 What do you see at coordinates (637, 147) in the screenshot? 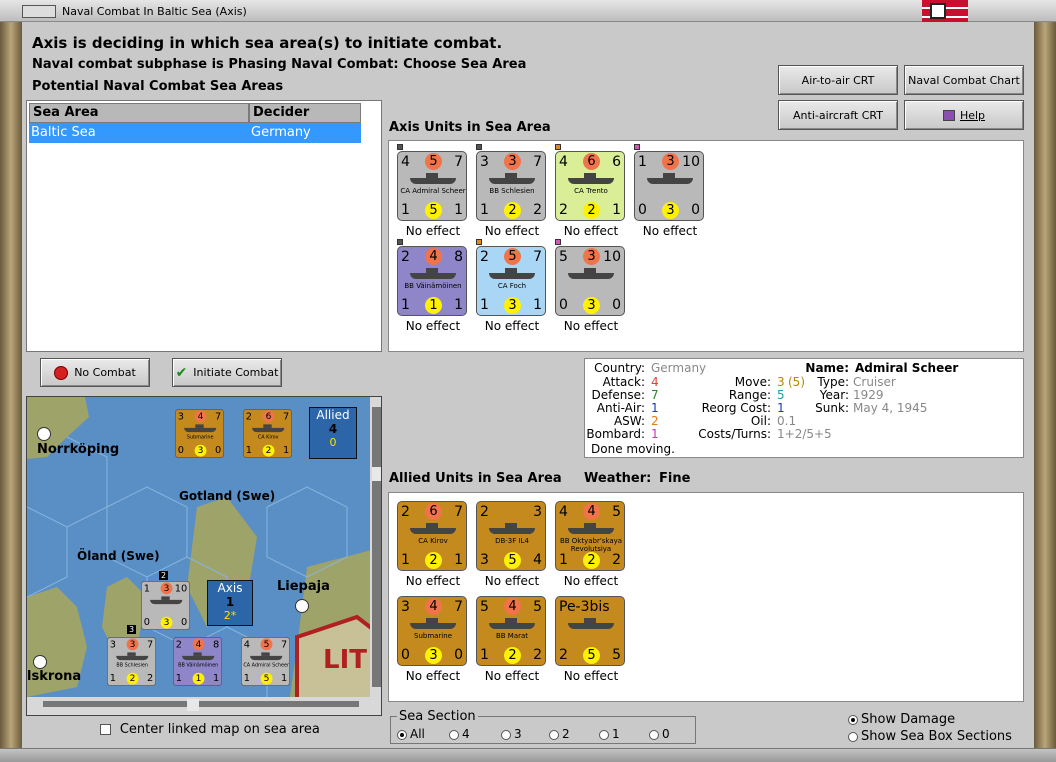
I see `nationality-pip-icon` at bounding box center [637, 147].